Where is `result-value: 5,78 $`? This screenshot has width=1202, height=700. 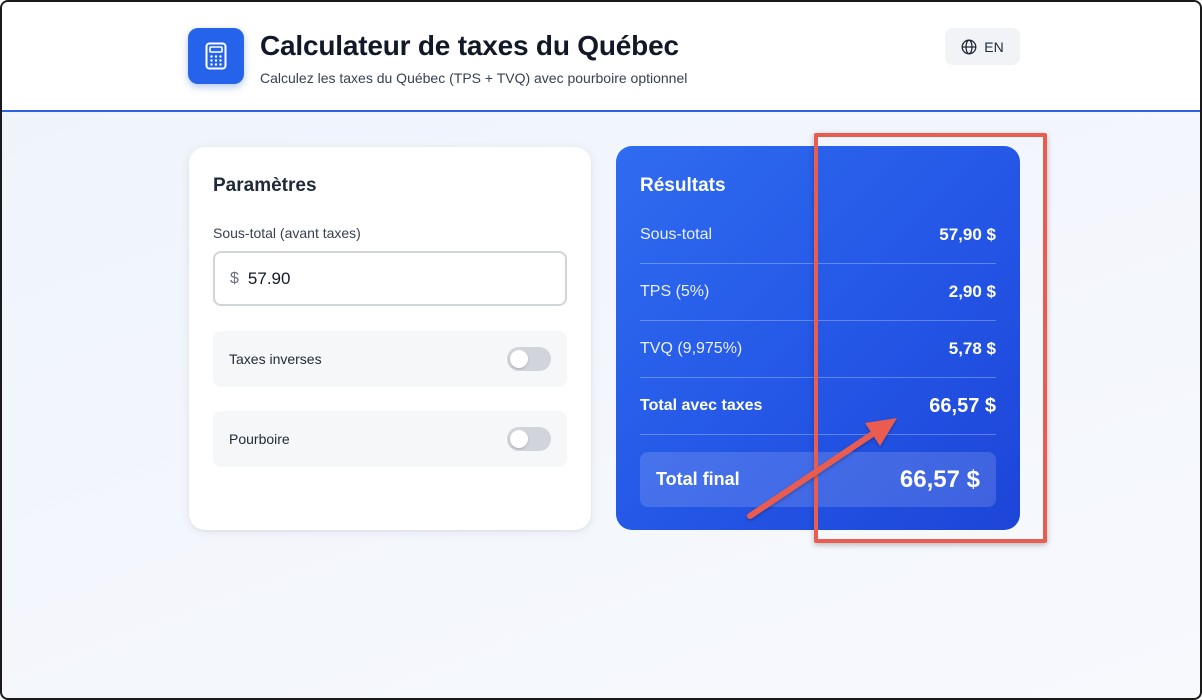 result-value: 5,78 $ is located at coordinates (972, 348).